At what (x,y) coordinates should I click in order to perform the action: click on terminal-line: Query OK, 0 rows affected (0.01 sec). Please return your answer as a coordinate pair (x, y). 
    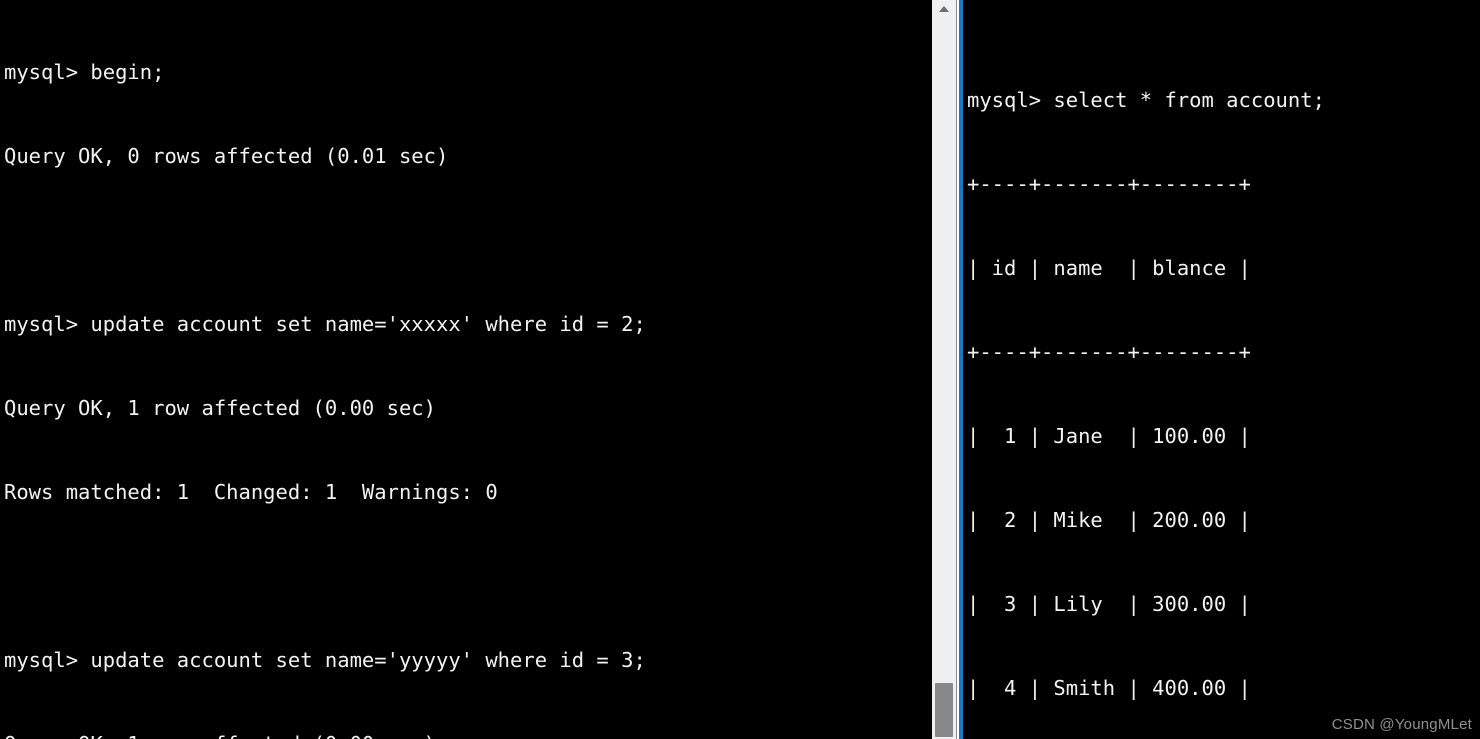
    Looking at the image, I should click on (226, 156).